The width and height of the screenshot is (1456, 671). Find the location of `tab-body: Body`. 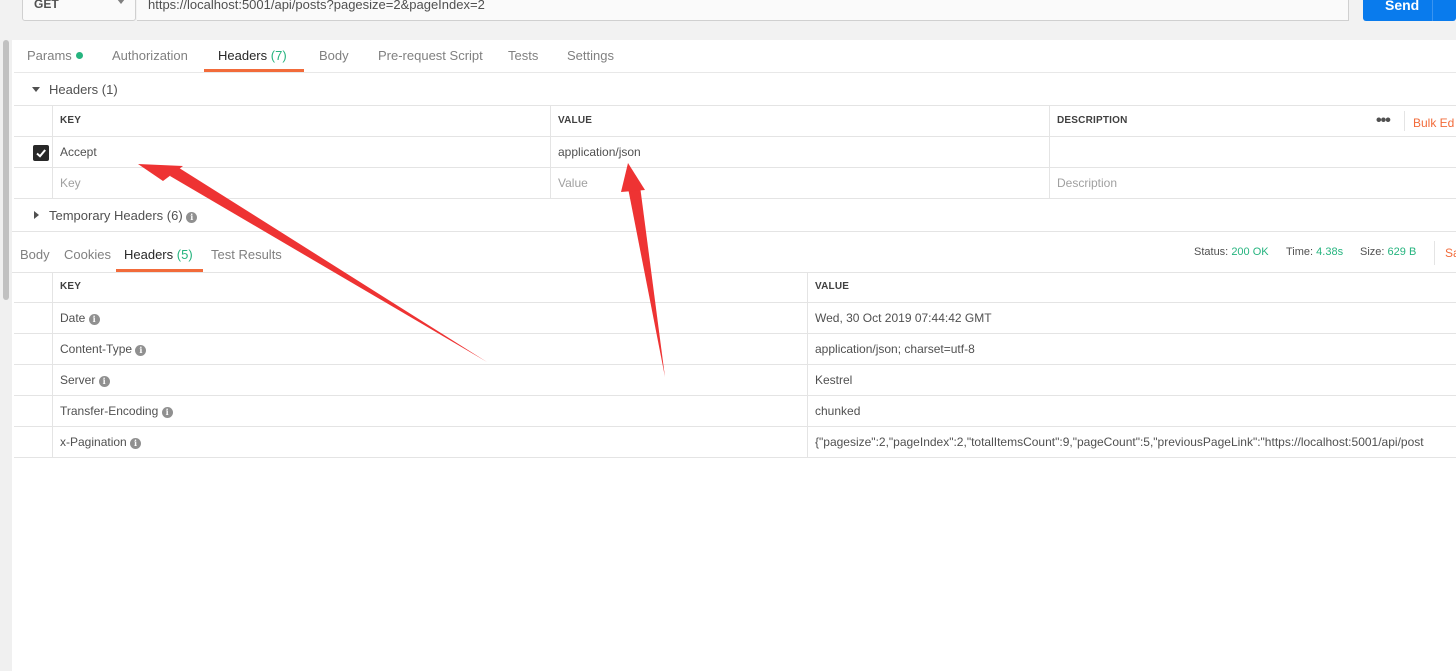

tab-body: Body is located at coordinates (334, 55).